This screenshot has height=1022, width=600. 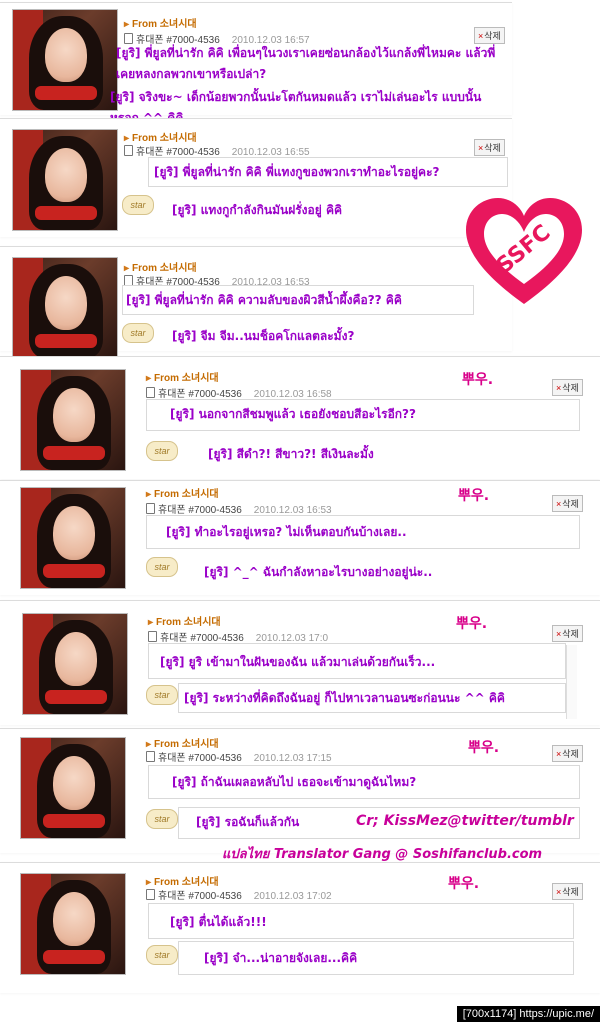 I want to click on sender-info: 휴대폰 #7000-4536 2010.12.03 17:02, so click(x=239, y=894).